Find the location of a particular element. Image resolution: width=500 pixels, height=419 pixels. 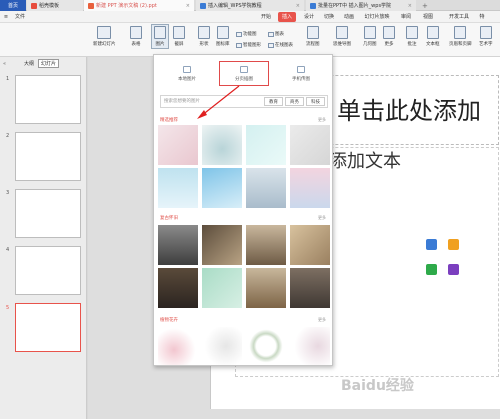

slide-thumbnail-selected is located at coordinates (48, 327).